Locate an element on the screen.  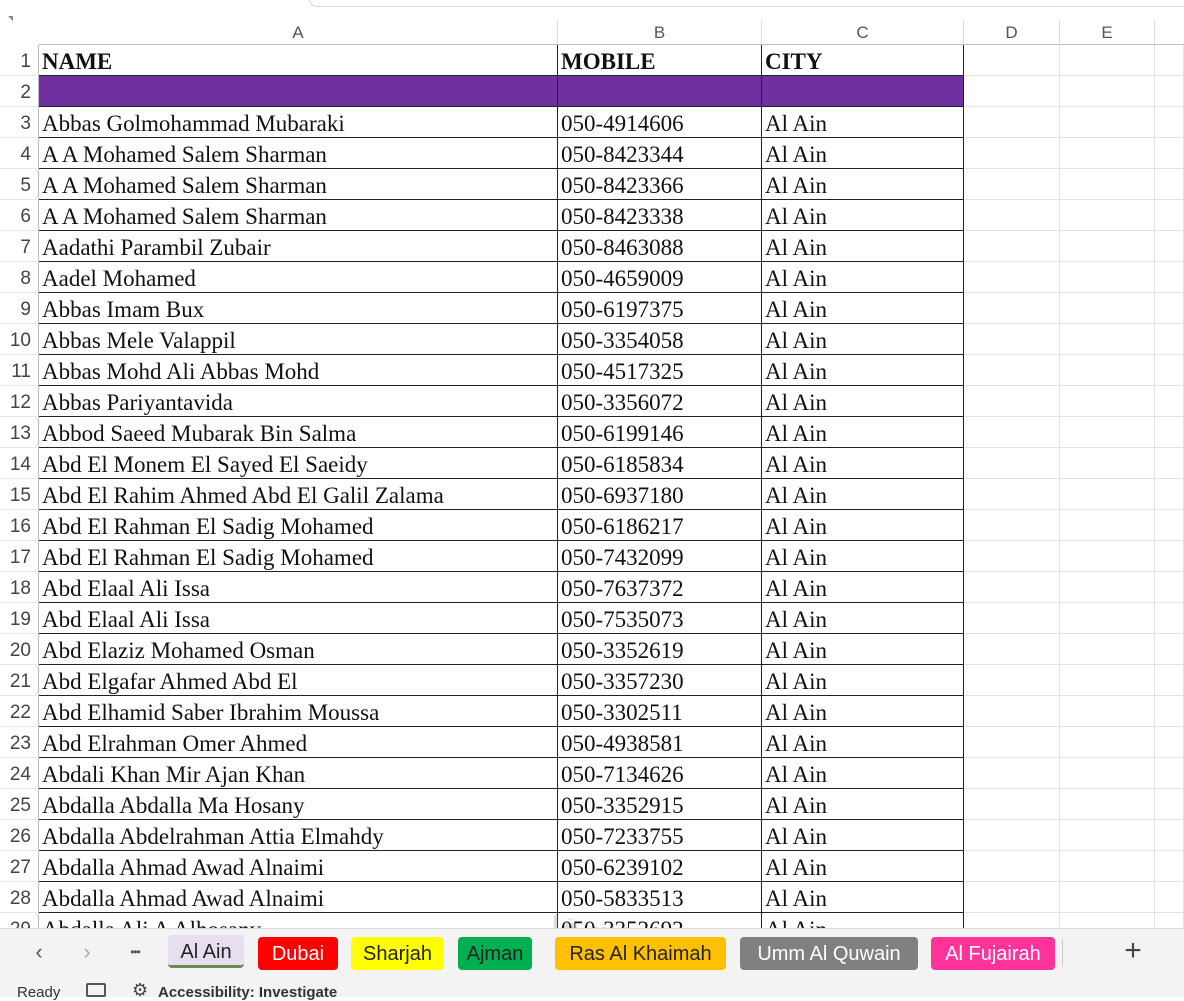
row-number: 20 is located at coordinates (19, 649).